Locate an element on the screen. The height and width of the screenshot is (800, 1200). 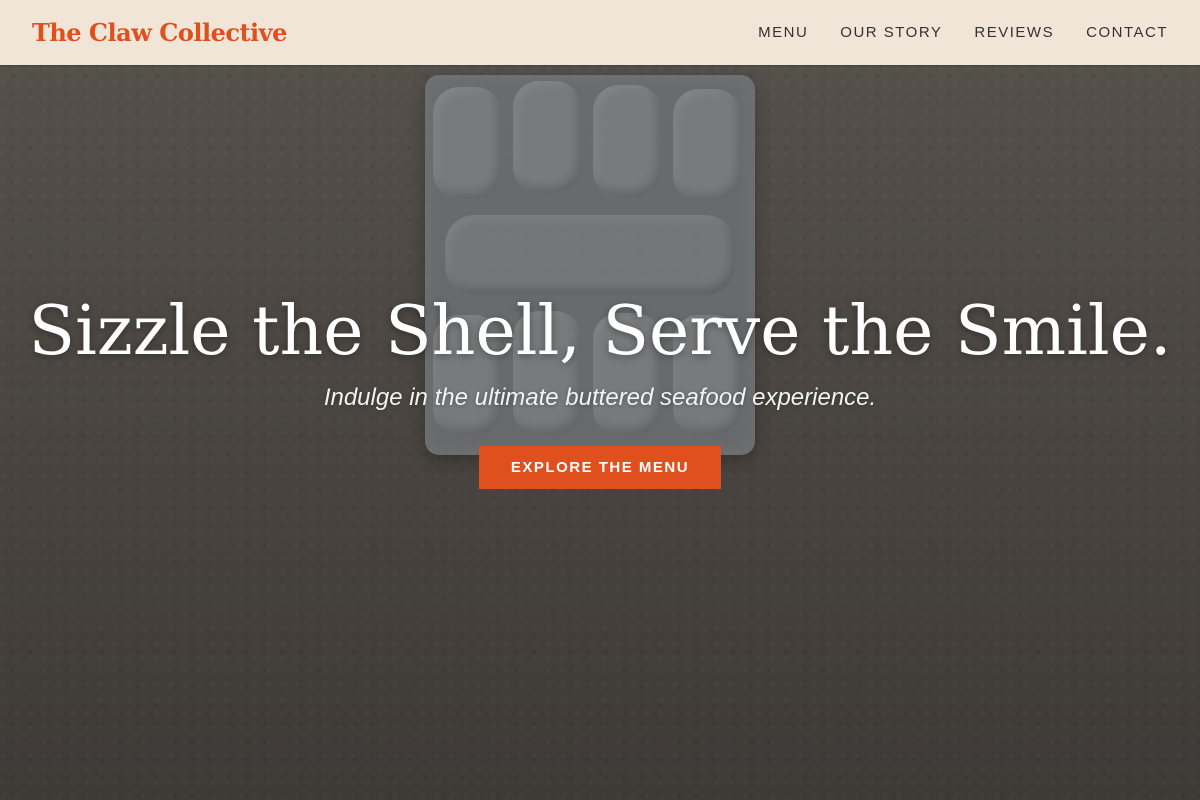
explore-menu-button: EXPLORE THE MENU is located at coordinates (600, 467).